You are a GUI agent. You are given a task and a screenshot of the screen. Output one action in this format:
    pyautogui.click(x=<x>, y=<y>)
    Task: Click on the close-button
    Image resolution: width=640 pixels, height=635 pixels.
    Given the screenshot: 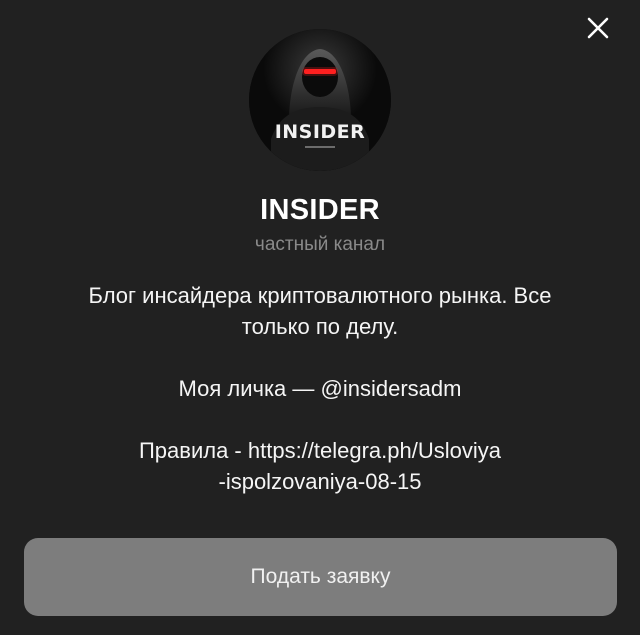 What is the action you would take?
    pyautogui.click(x=598, y=28)
    